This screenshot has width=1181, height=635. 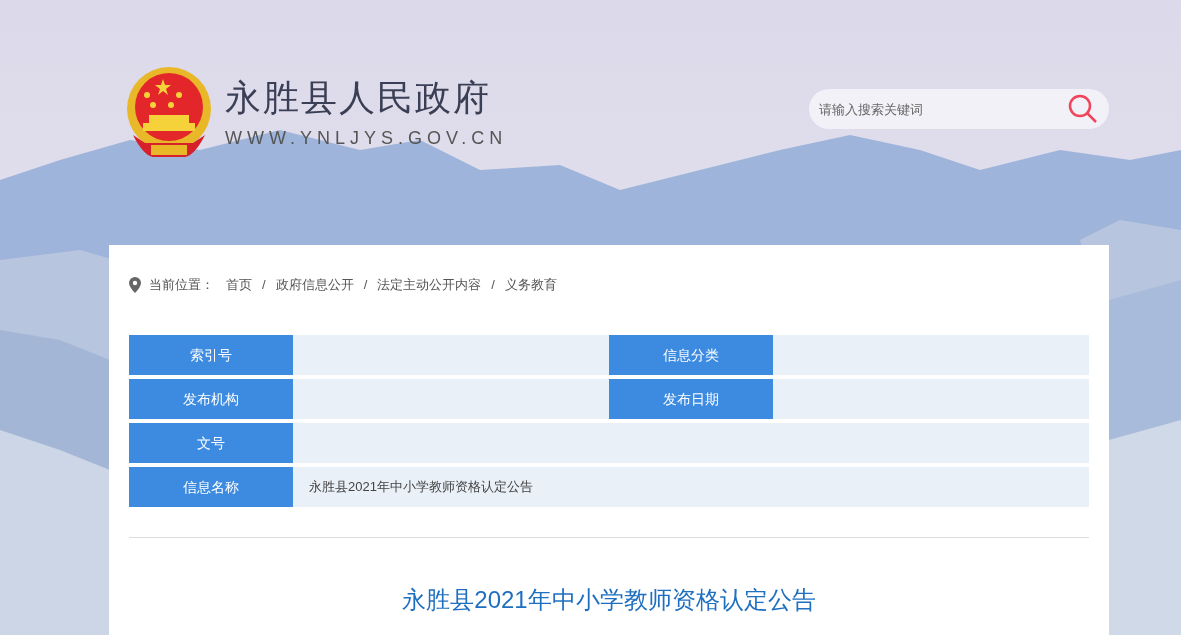 I want to click on breadcrumb-link: 政府信息公开, so click(x=314, y=285).